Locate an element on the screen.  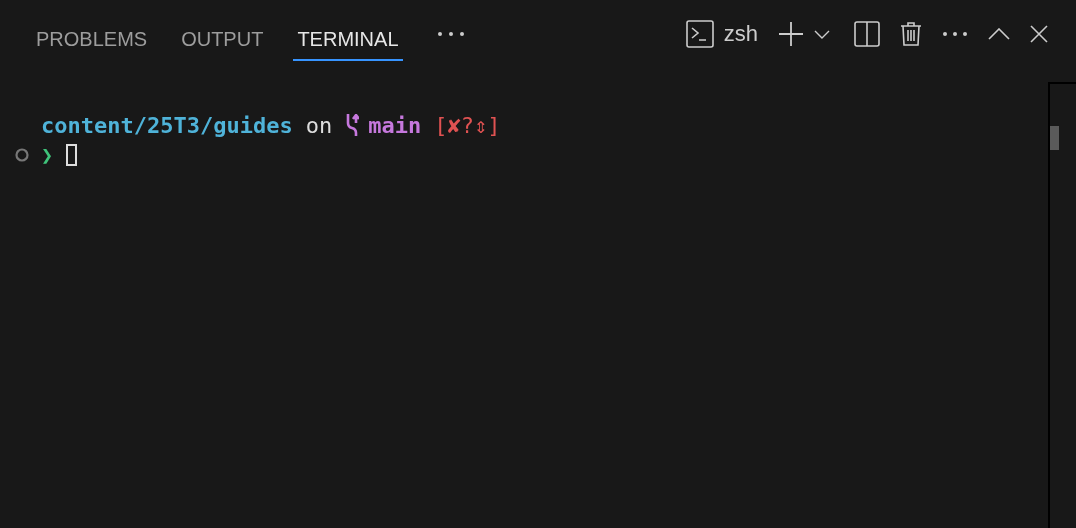
scrollbar-thumb is located at coordinates (1054, 138).